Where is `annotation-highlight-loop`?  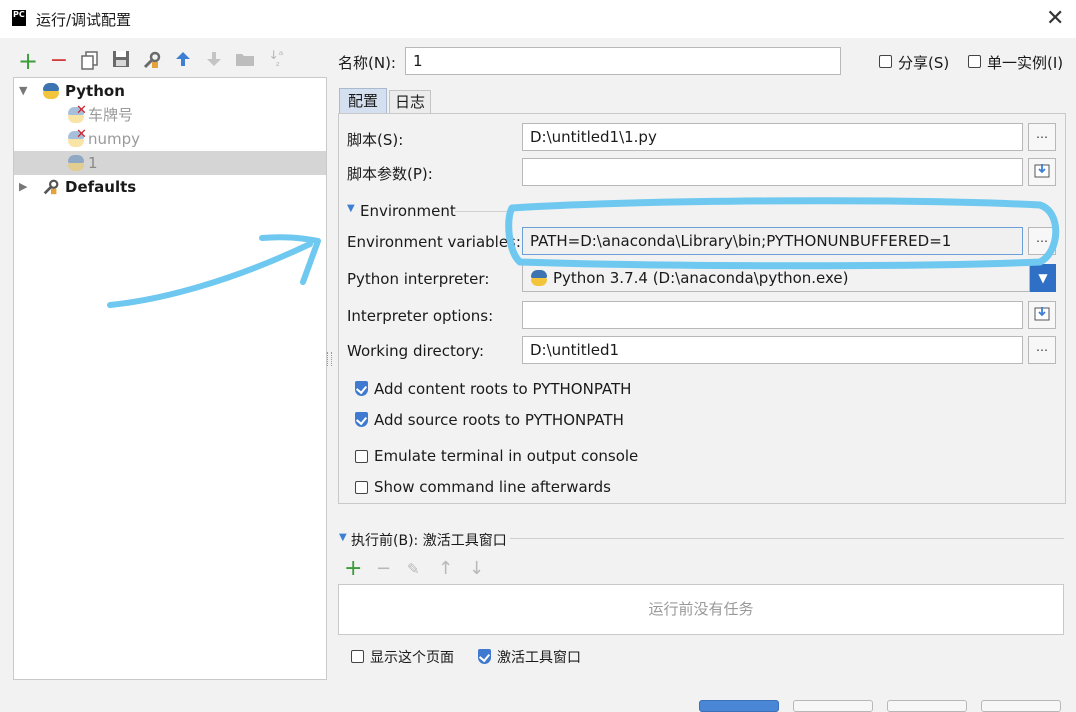
annotation-highlight-loop is located at coordinates (782, 233).